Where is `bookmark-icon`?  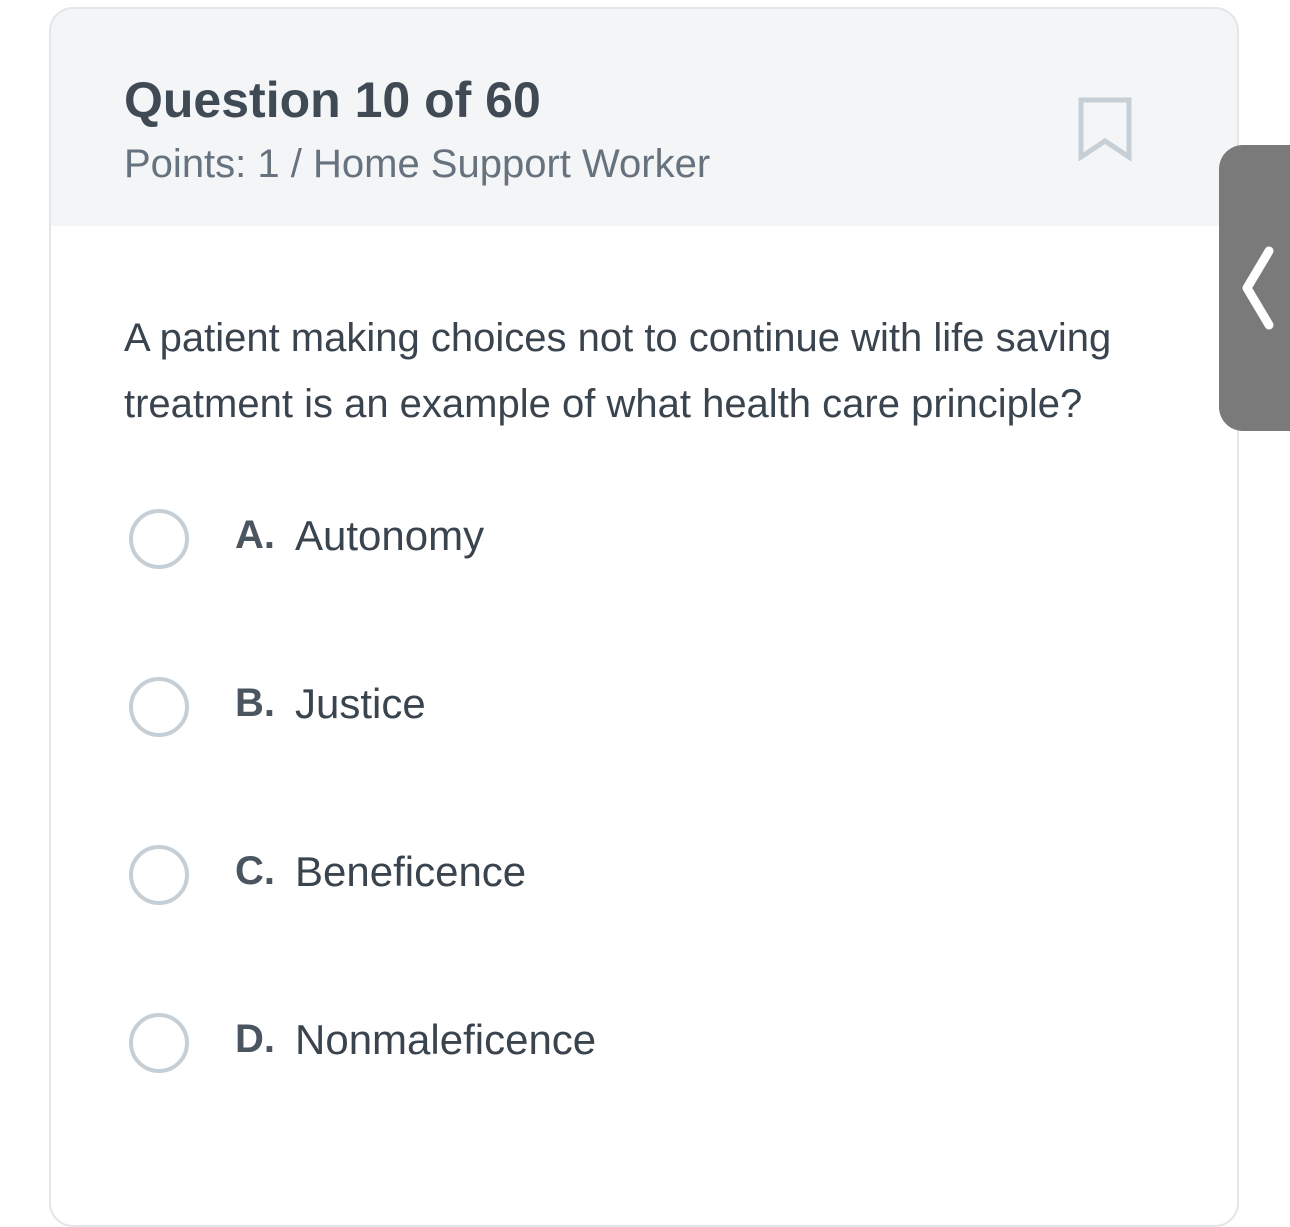 bookmark-icon is located at coordinates (1105, 129).